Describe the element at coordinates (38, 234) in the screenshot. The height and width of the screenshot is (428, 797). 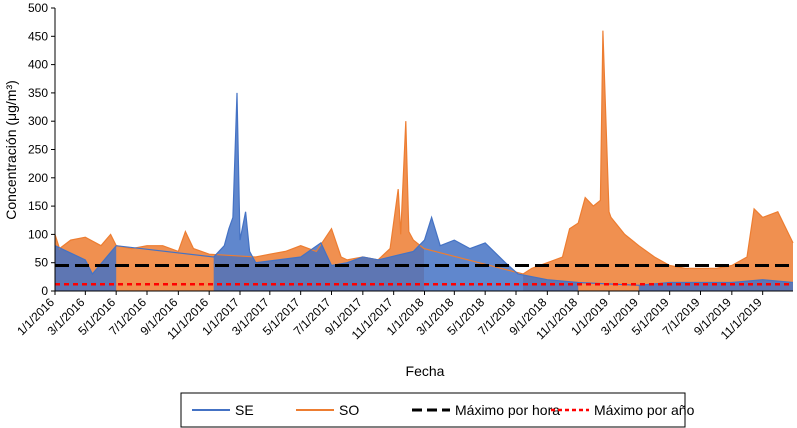
I see `y-tick-label: 100` at that location.